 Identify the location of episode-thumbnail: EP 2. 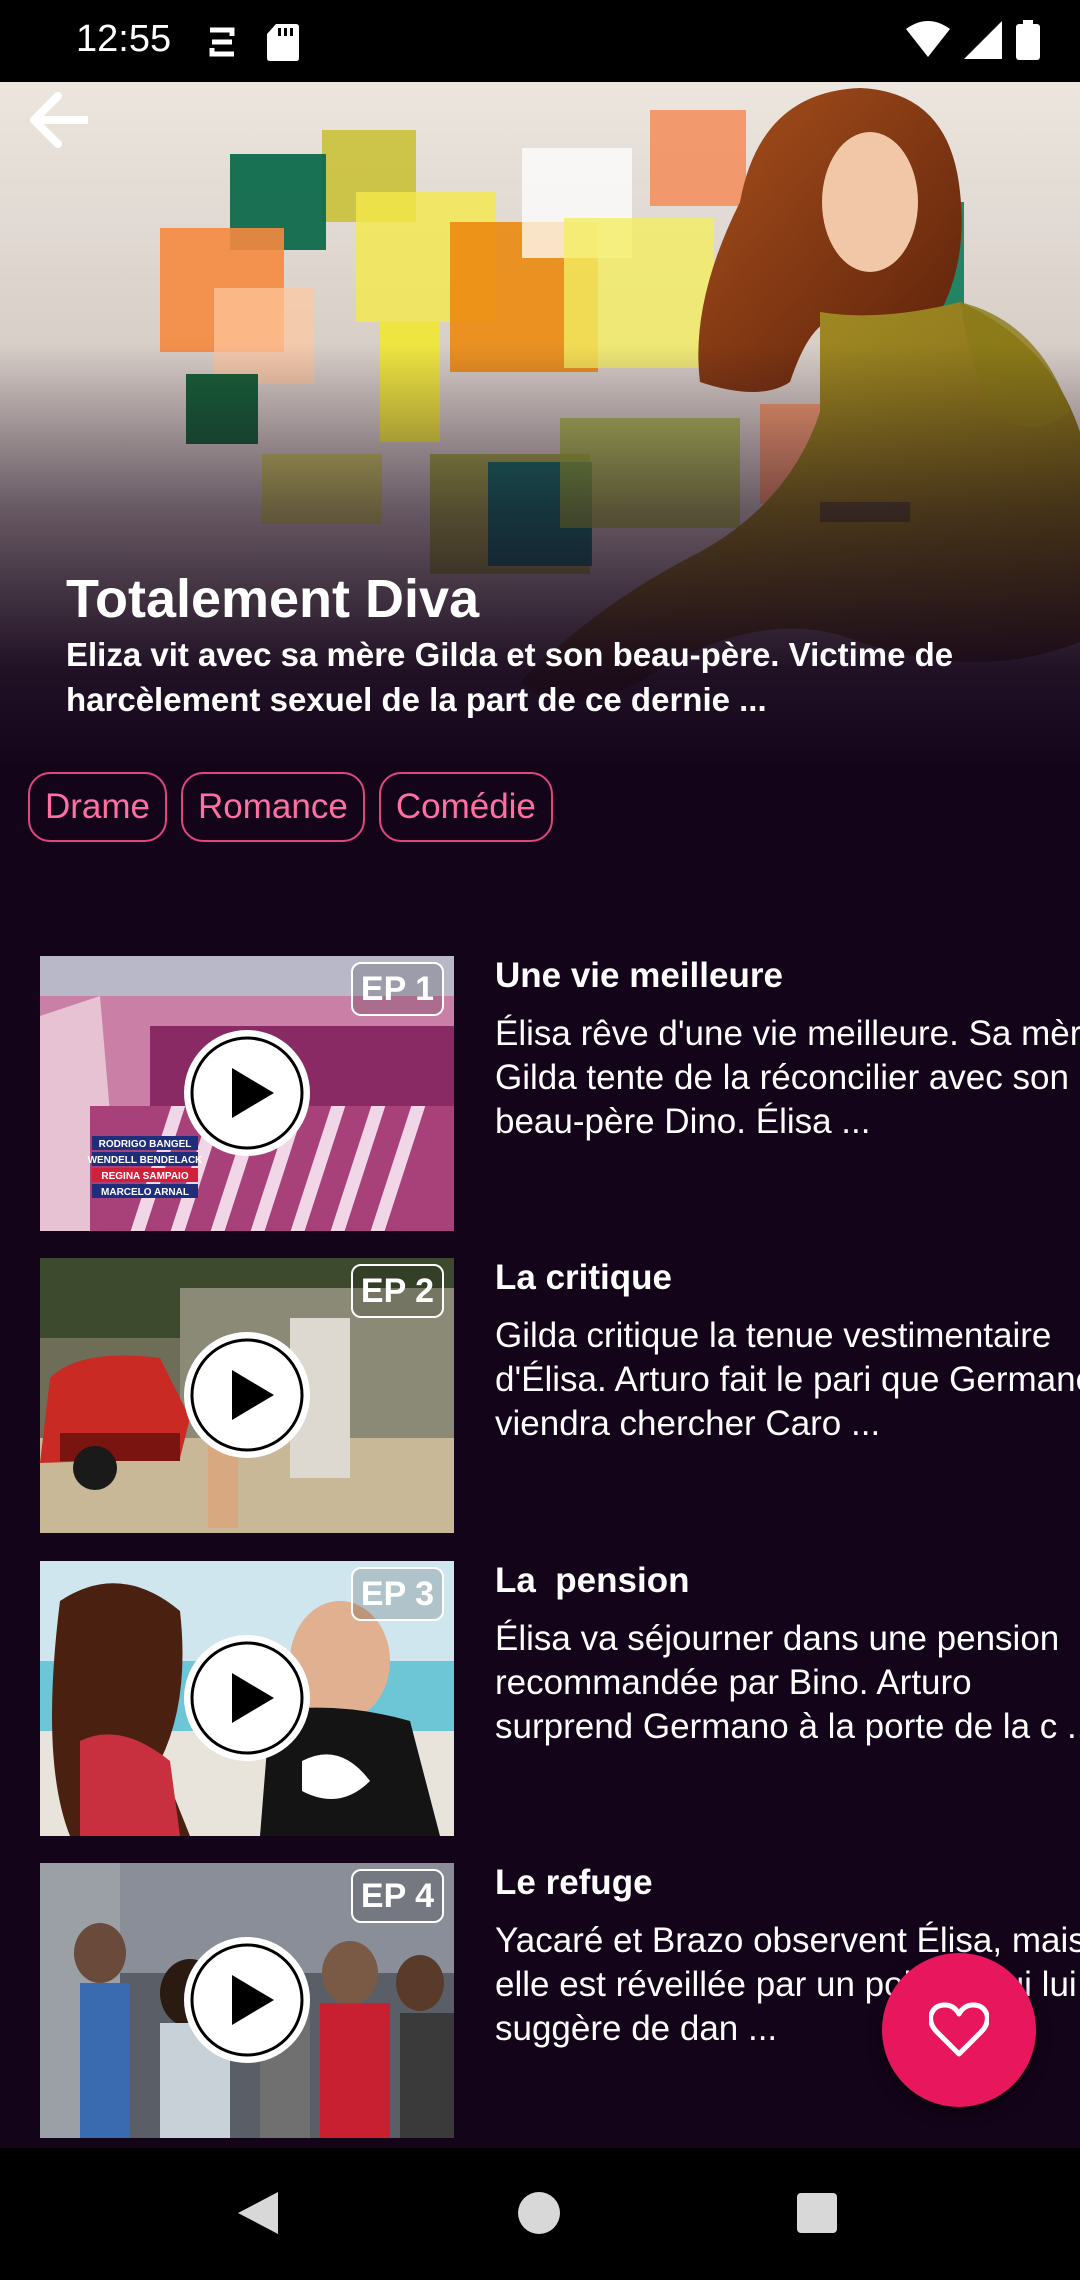
(247, 1395).